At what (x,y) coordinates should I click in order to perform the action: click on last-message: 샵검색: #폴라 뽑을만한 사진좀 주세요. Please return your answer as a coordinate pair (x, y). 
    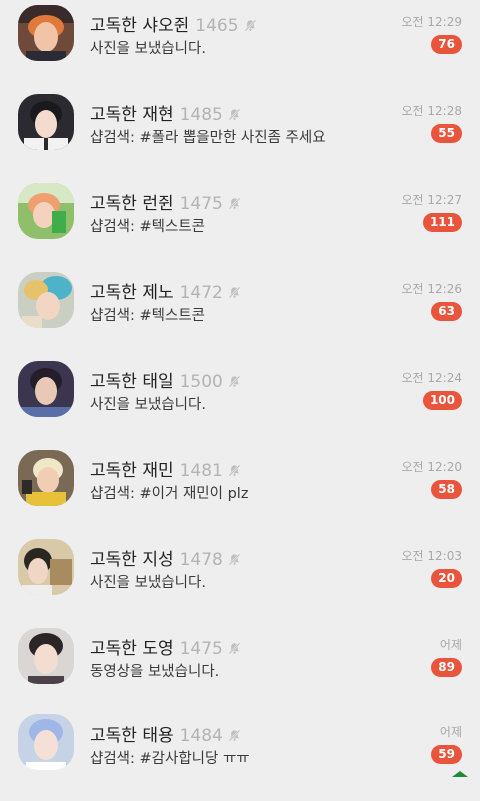
    Looking at the image, I should click on (208, 138).